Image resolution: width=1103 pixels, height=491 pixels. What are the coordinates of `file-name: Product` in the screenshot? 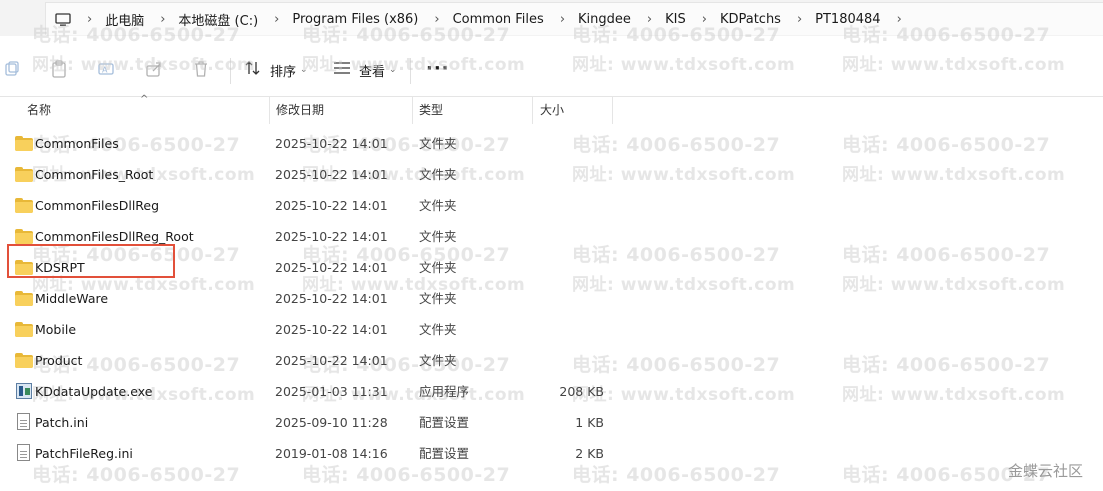 It's located at (59, 360).